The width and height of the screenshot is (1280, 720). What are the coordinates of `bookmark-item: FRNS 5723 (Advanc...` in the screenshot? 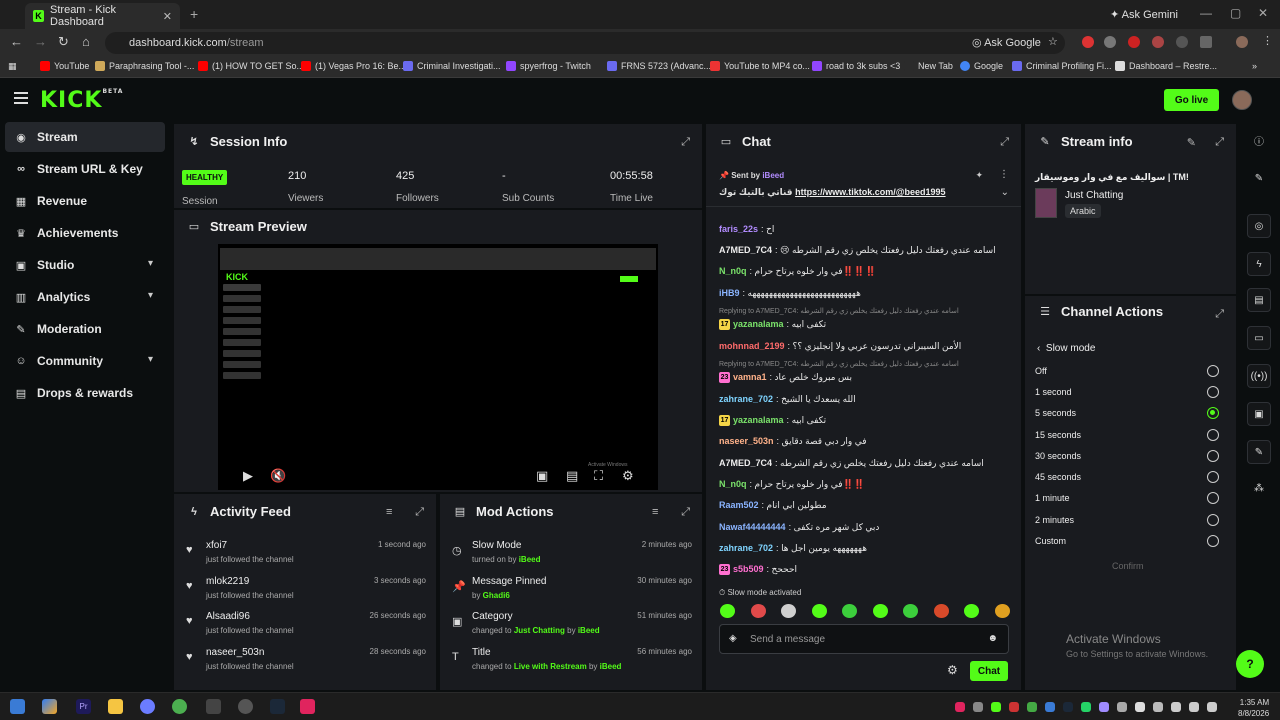 It's located at (659, 66).